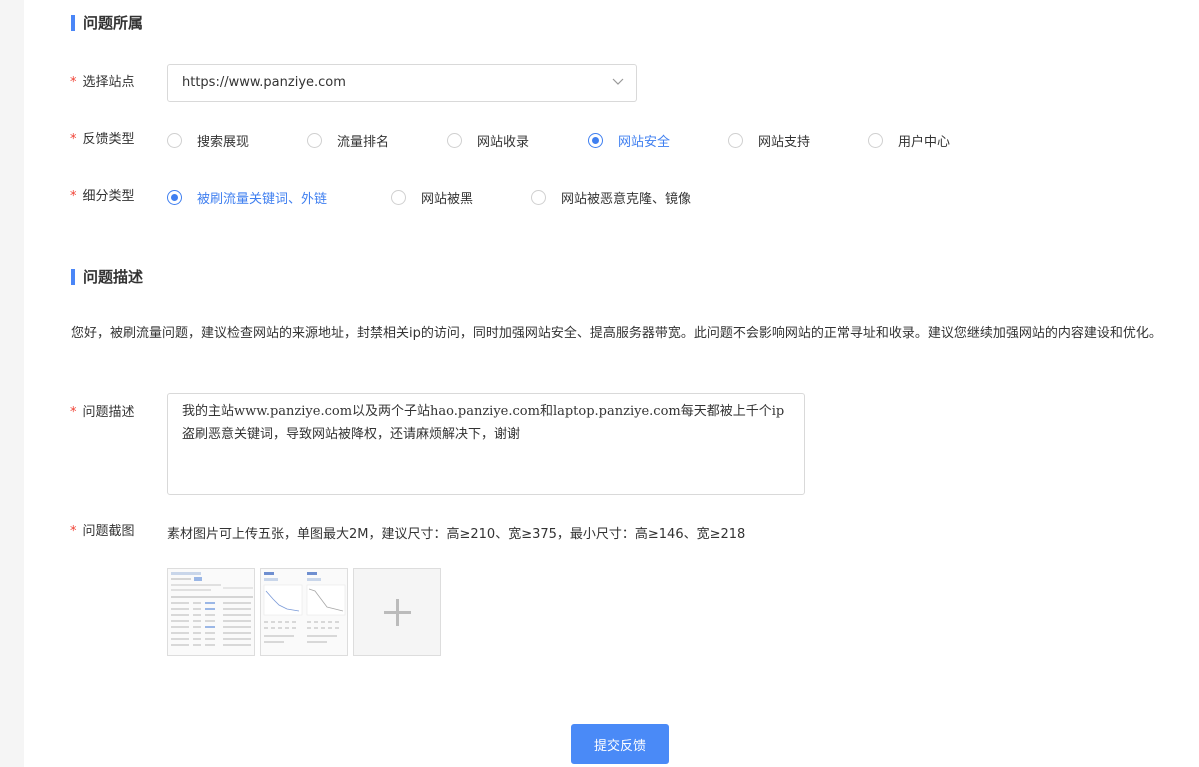 The height and width of the screenshot is (767, 1199). What do you see at coordinates (102, 531) in the screenshot?
I see `screenshot-label: * 问题截图` at bounding box center [102, 531].